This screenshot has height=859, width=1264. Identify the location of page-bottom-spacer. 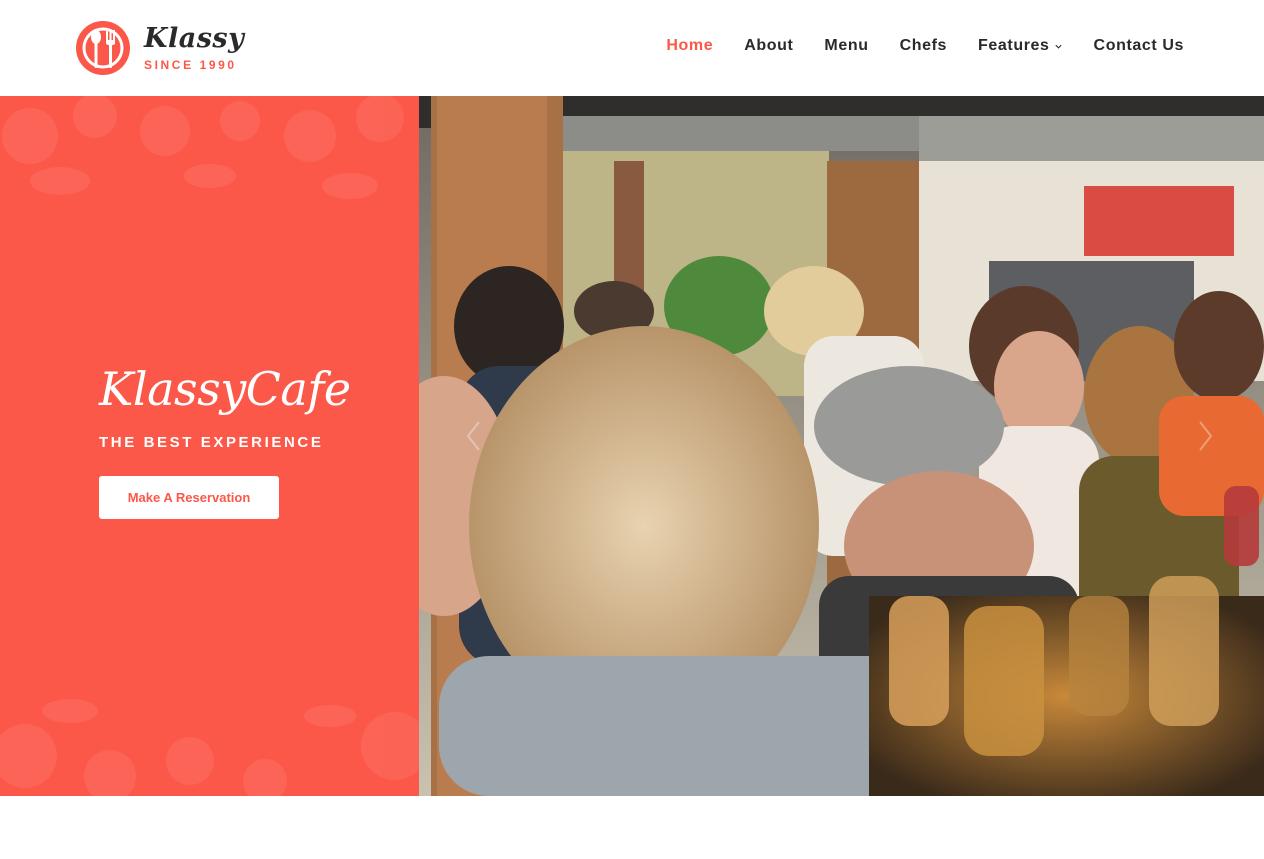
(632, 827).